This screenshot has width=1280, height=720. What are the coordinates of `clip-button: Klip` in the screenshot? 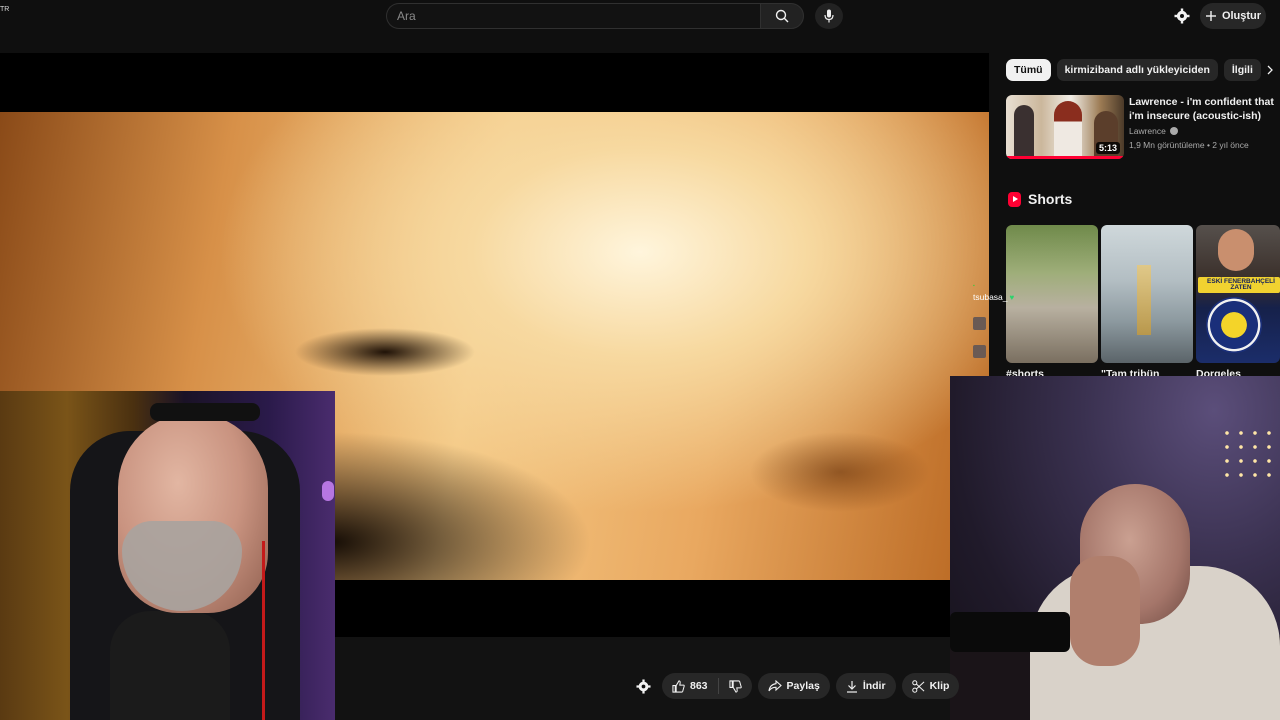 It's located at (930, 686).